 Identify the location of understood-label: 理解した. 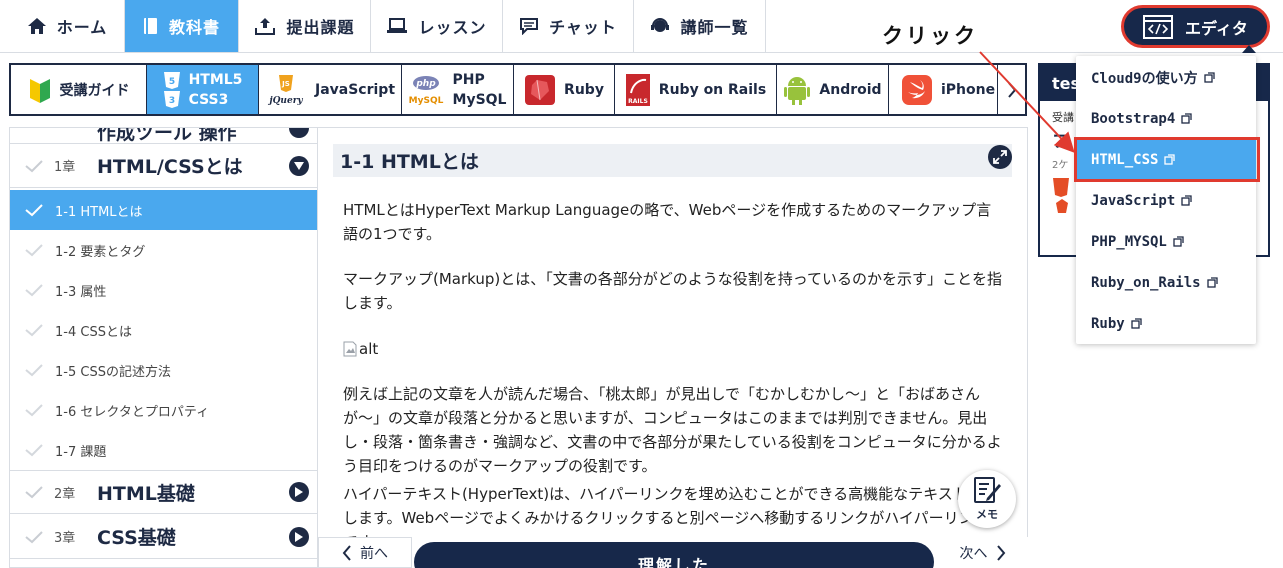
(673, 562).